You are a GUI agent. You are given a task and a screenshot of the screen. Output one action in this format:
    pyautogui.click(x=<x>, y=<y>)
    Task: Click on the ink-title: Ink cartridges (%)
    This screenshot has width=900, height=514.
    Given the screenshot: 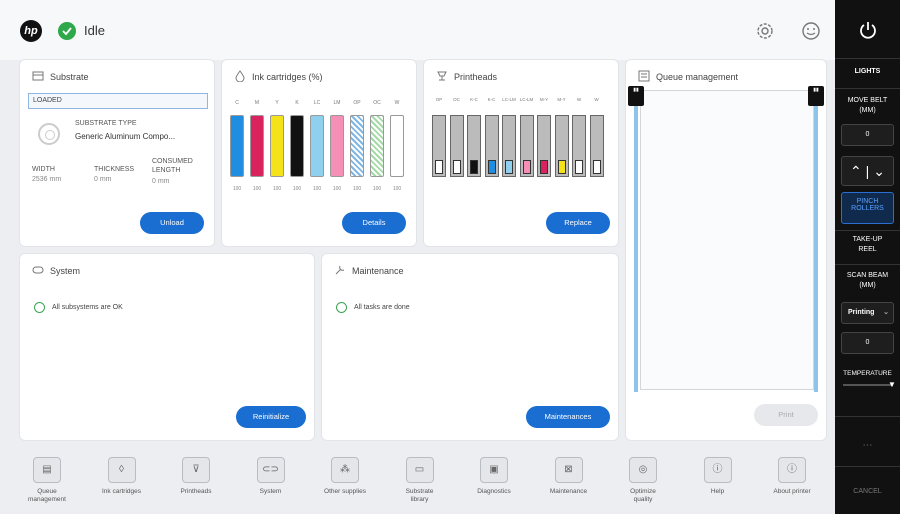 What is the action you would take?
    pyautogui.click(x=287, y=77)
    